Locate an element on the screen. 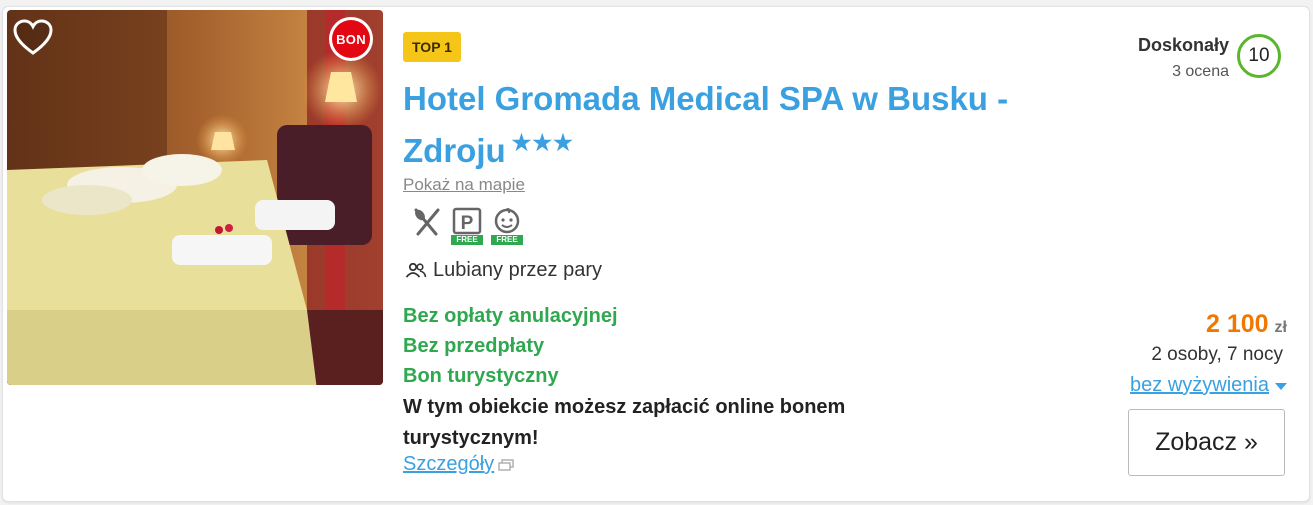  show-on-map-link: Pokaż na mapie is located at coordinates (464, 185).